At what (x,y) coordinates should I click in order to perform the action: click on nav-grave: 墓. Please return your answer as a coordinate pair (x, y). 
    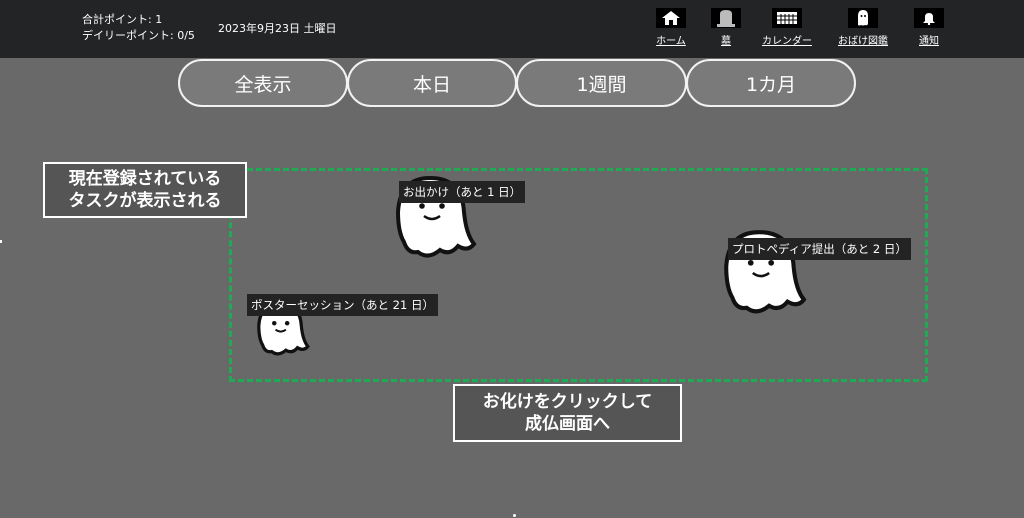
    Looking at the image, I should click on (726, 27).